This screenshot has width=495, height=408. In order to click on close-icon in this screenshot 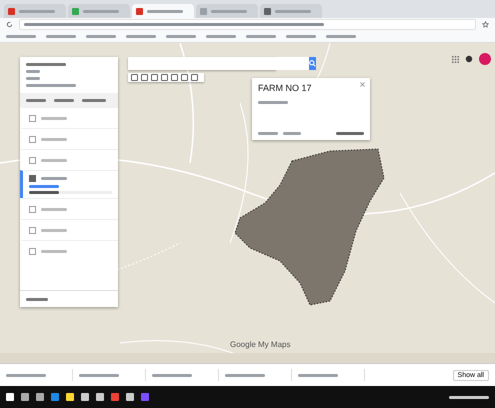, I will do `click(362, 84)`.